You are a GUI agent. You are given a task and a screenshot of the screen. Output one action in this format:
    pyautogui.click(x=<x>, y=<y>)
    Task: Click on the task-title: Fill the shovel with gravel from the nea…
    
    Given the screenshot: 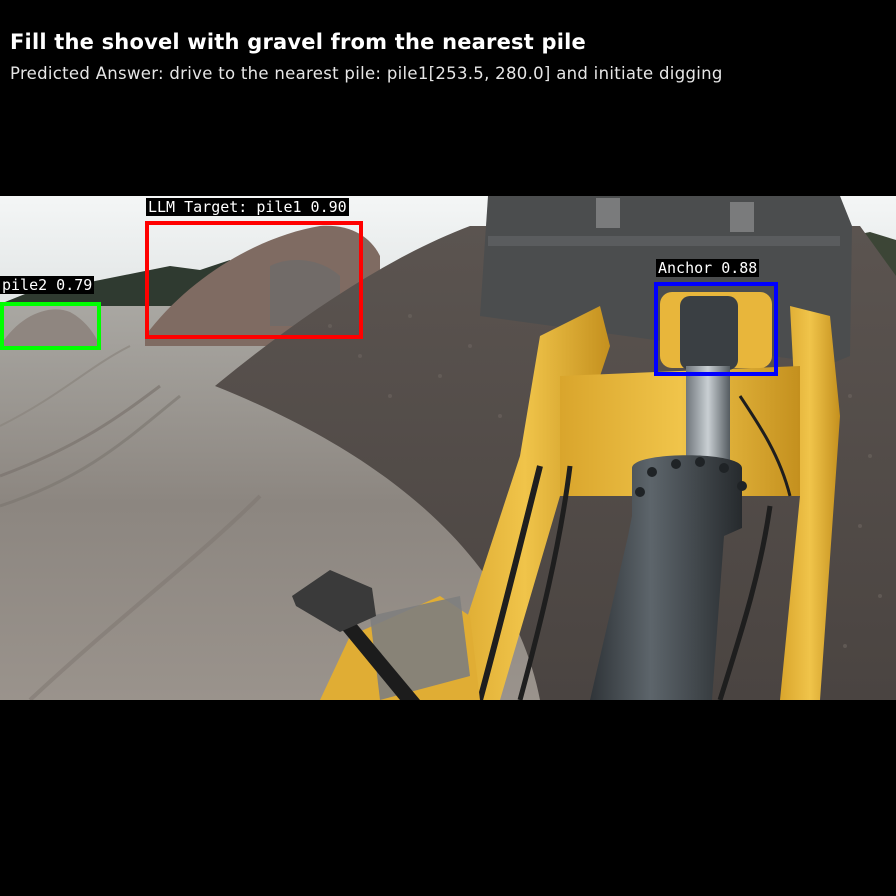 What is the action you would take?
    pyautogui.click(x=298, y=42)
    